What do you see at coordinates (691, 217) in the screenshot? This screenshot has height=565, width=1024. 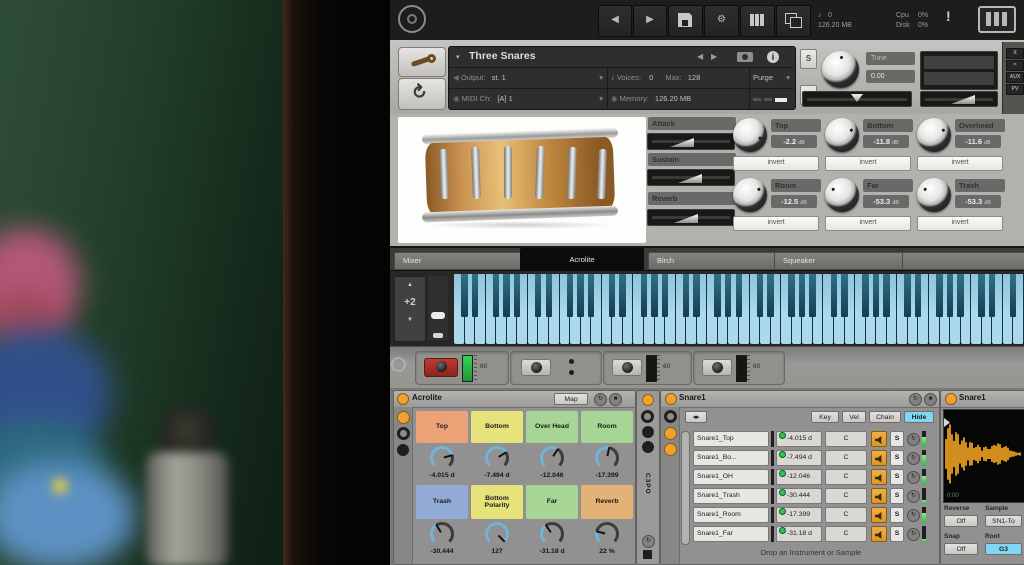 I see `reverb-slider` at bounding box center [691, 217].